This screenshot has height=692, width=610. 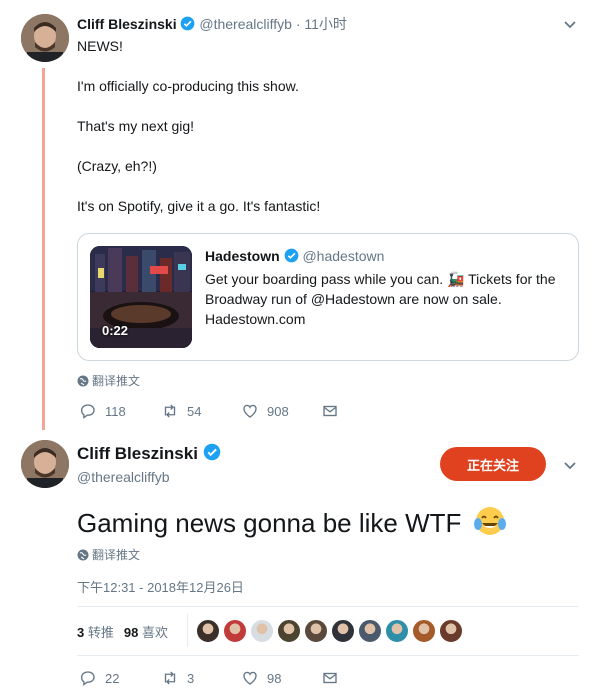 I want to click on reply-button: 118, so click(x=120, y=411).